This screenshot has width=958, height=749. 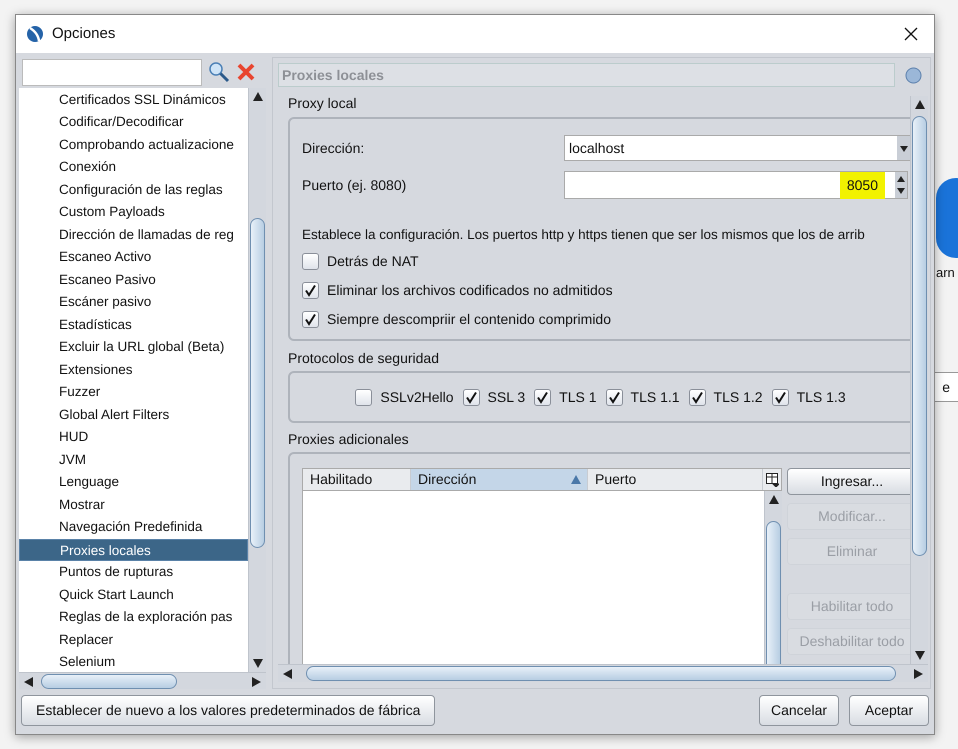 What do you see at coordinates (133, 460) in the screenshot?
I see `list-item: JVM` at bounding box center [133, 460].